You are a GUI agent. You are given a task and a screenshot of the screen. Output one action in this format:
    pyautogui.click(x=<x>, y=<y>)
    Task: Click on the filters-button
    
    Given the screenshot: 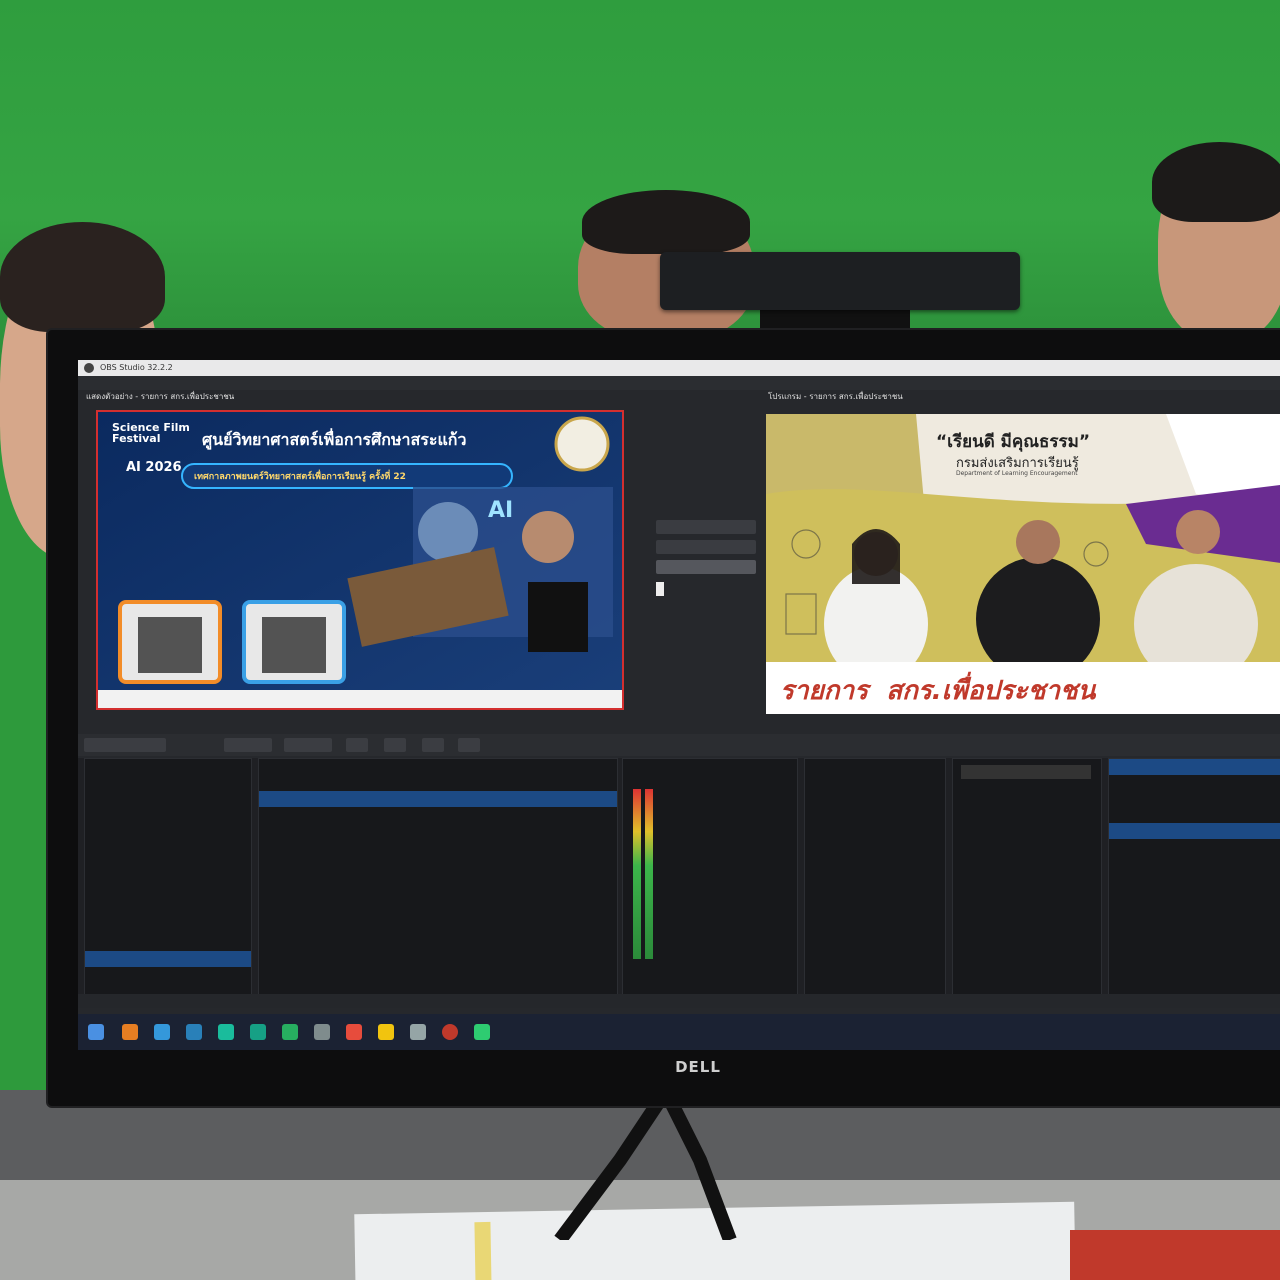 What is the action you would take?
    pyautogui.click(x=308, y=745)
    